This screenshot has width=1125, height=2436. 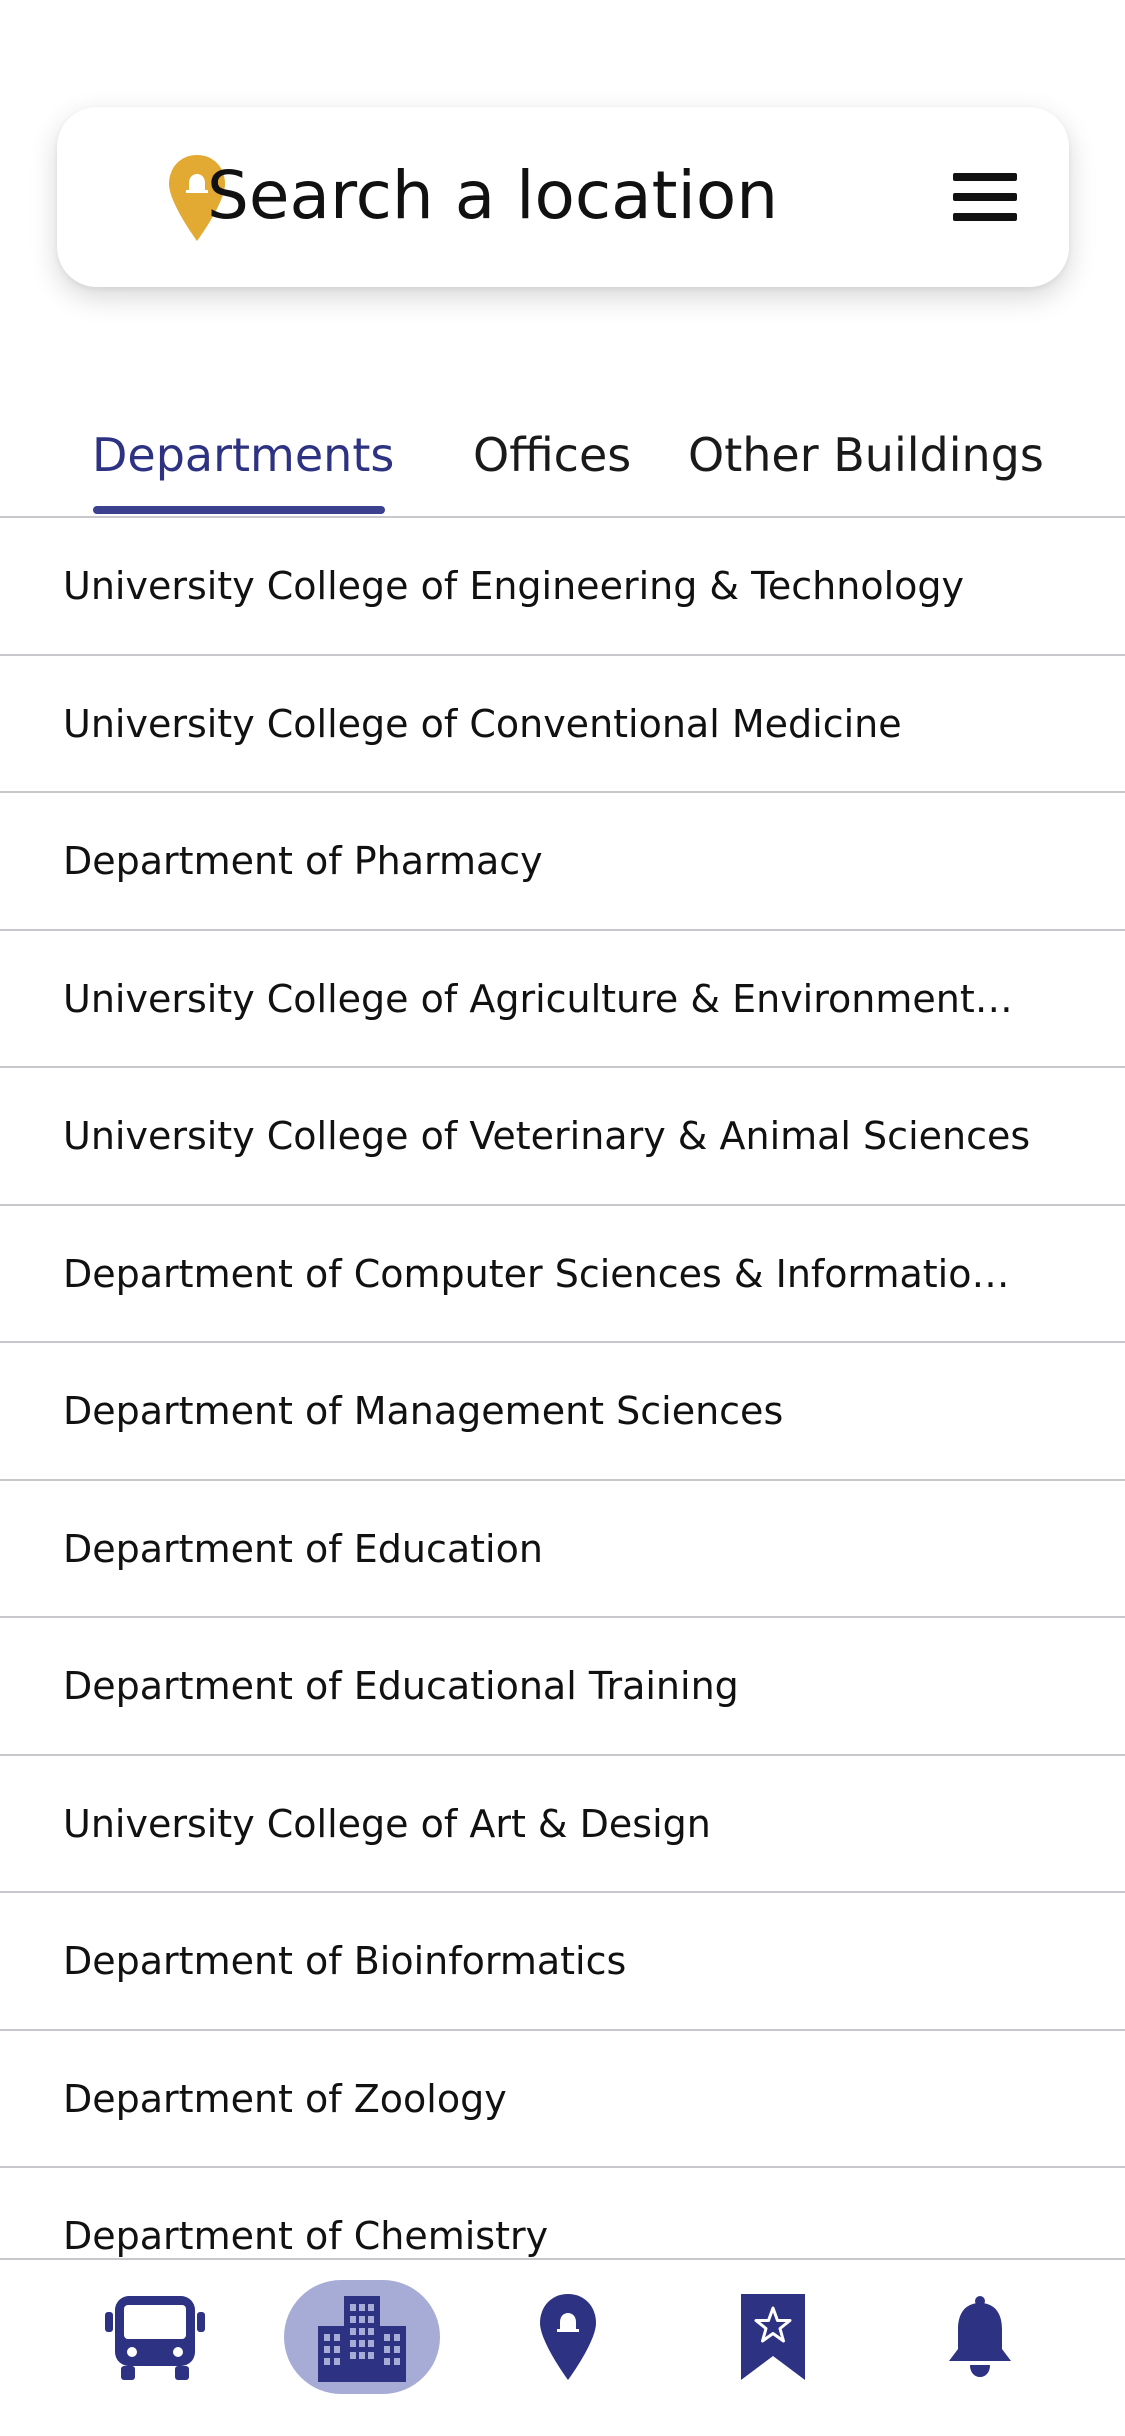 I want to click on list-item-label: Department of Education, so click(x=303, y=1548).